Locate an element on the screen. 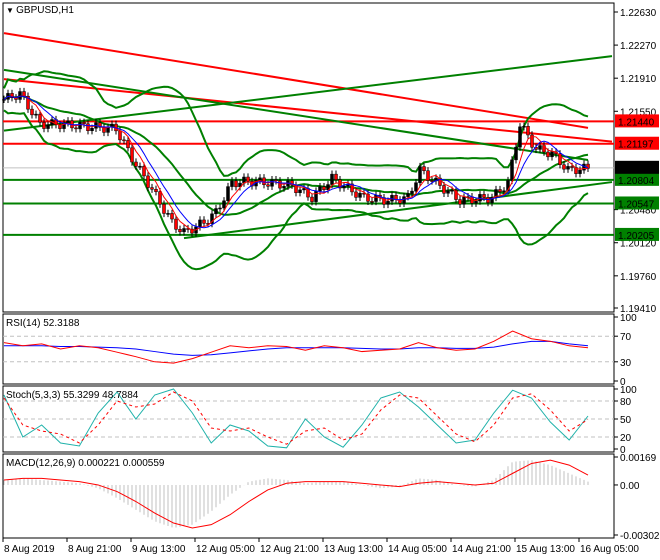 This screenshot has width=660, height=560. time-tick-label: 8 Aug 2019 is located at coordinates (29, 549).